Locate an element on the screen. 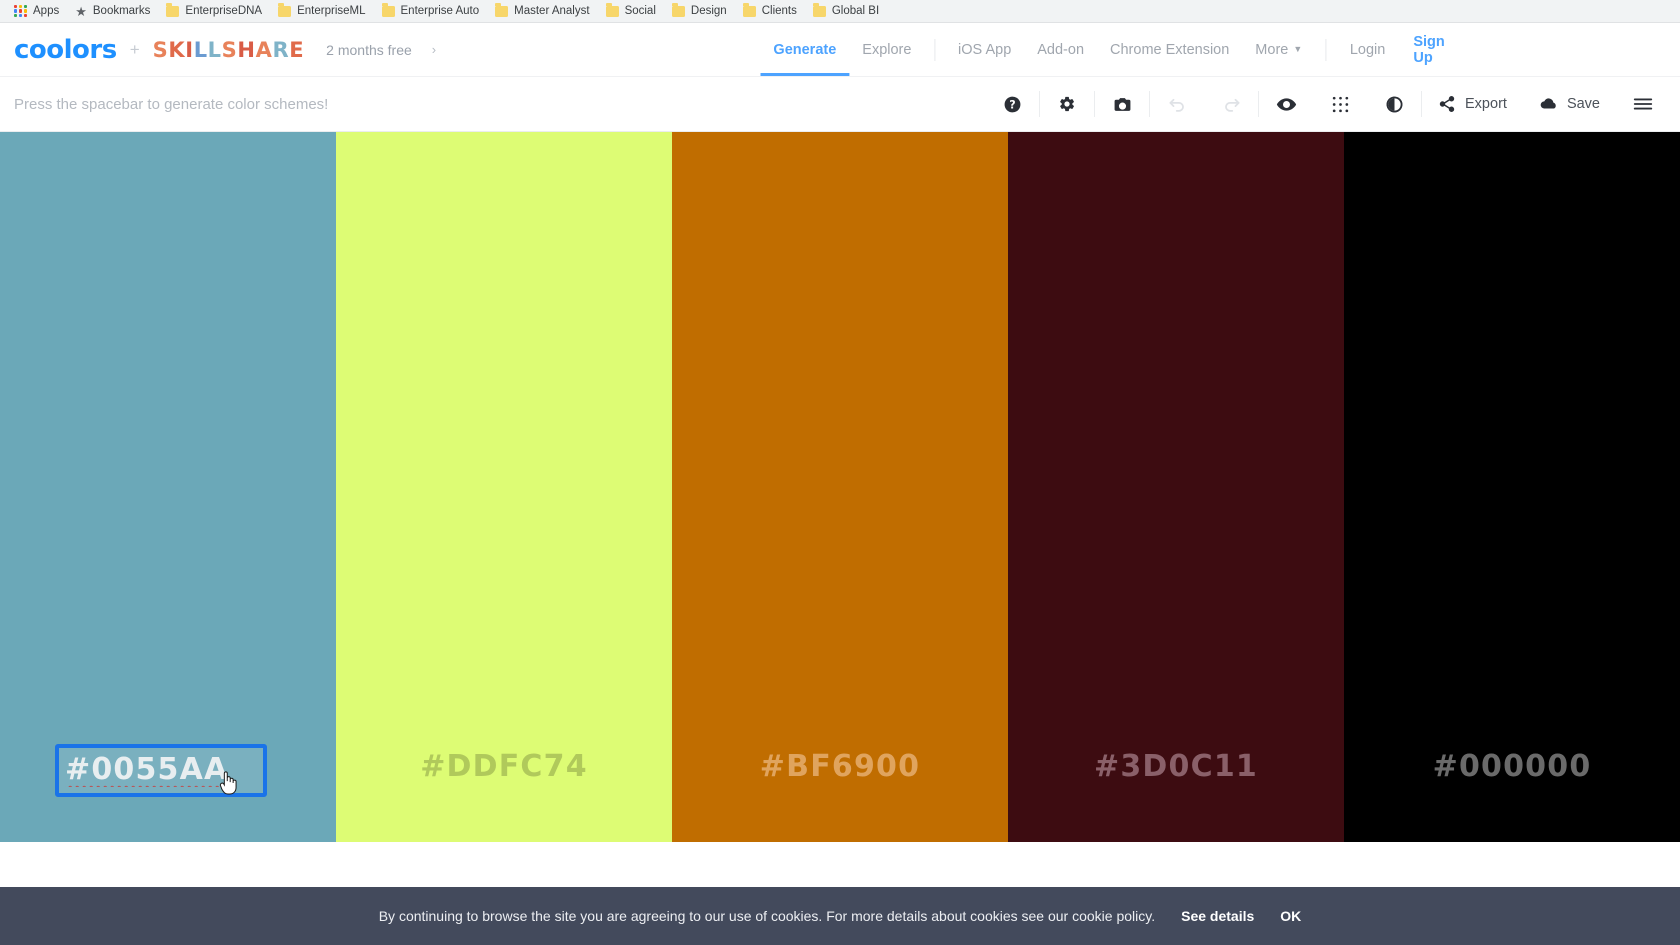 The height and width of the screenshot is (945, 1680). apps-button: Apps is located at coordinates (36, 11).